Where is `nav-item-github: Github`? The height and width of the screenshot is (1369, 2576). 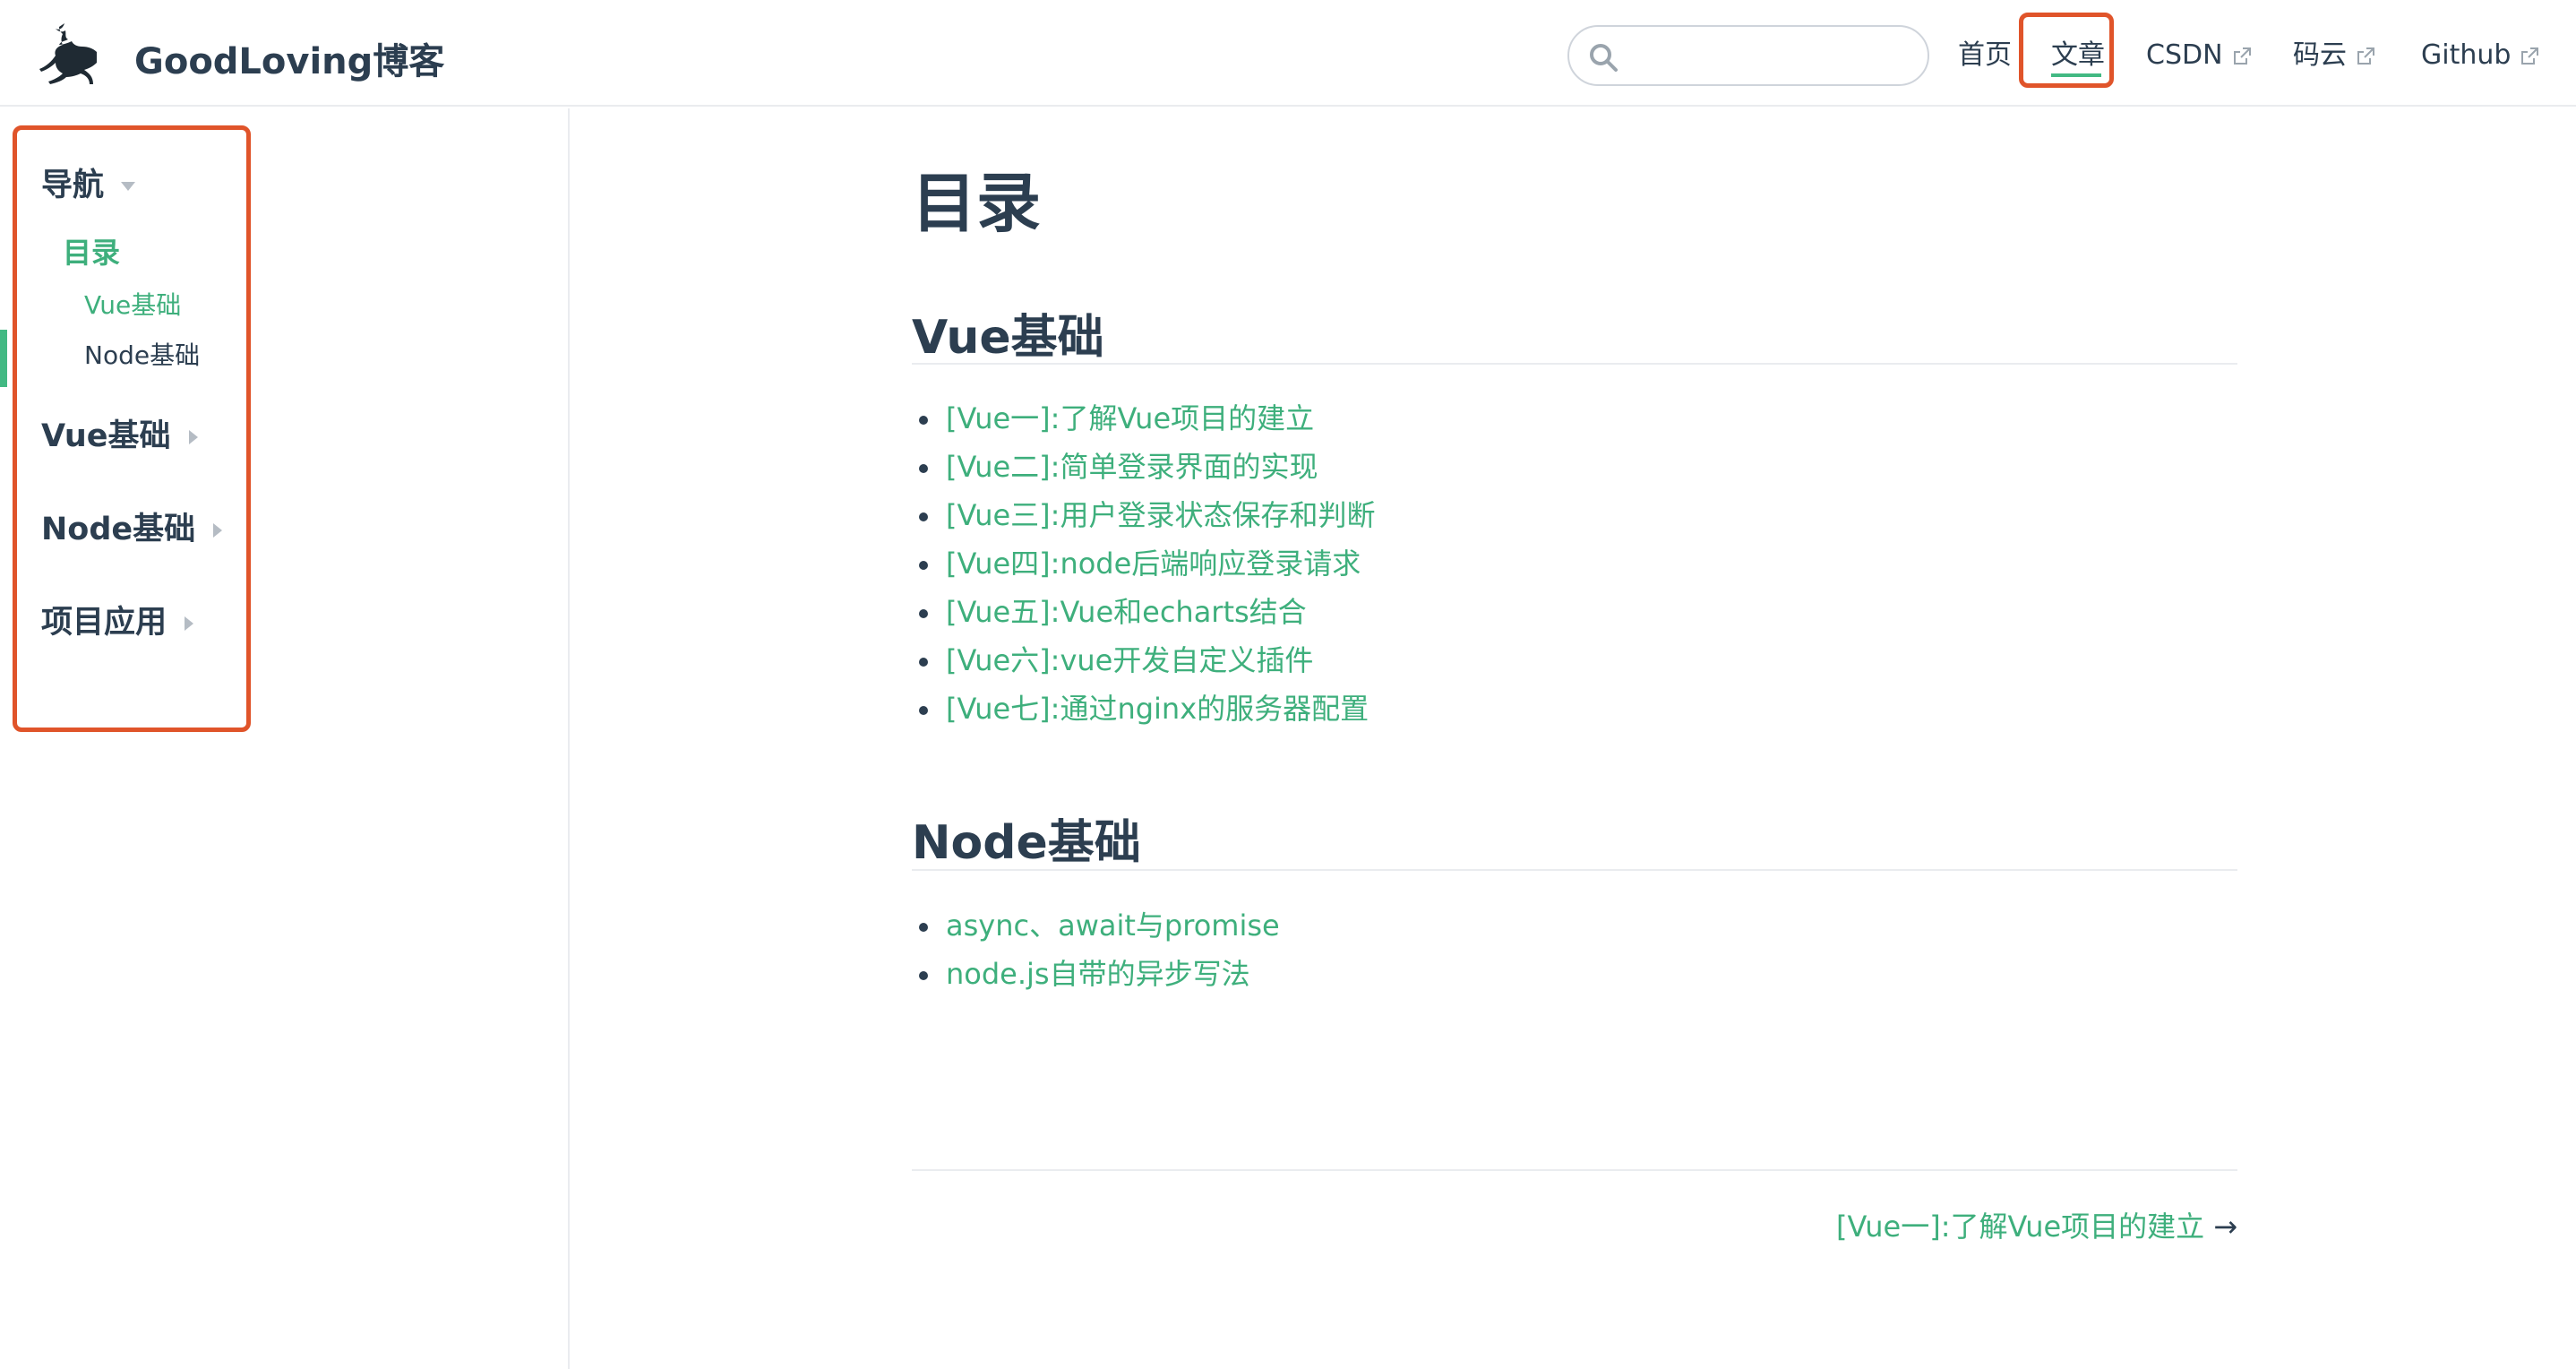 nav-item-github: Github is located at coordinates (2480, 55).